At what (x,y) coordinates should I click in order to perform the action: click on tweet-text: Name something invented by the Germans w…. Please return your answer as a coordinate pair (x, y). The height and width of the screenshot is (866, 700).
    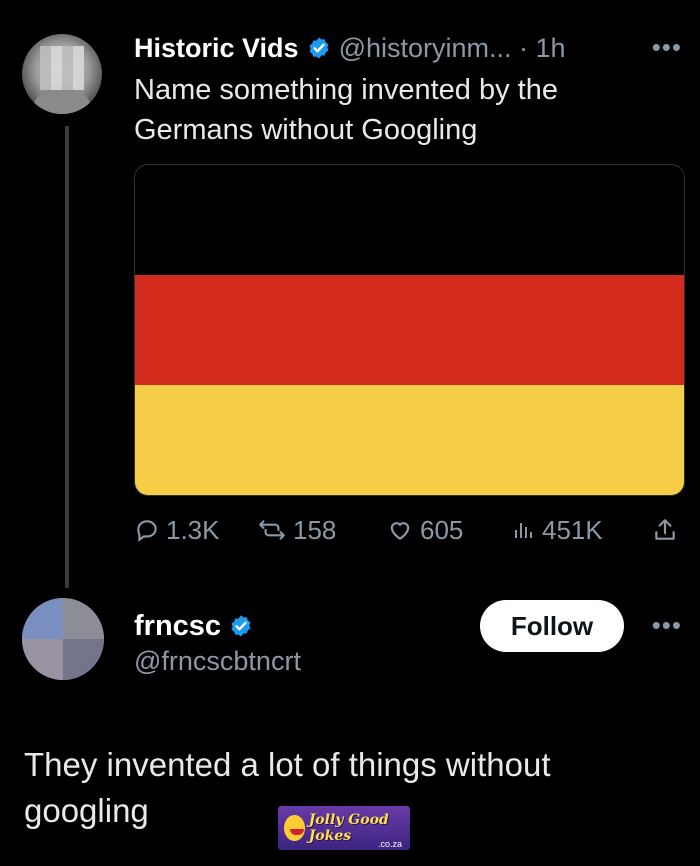
    Looking at the image, I should click on (404, 110).